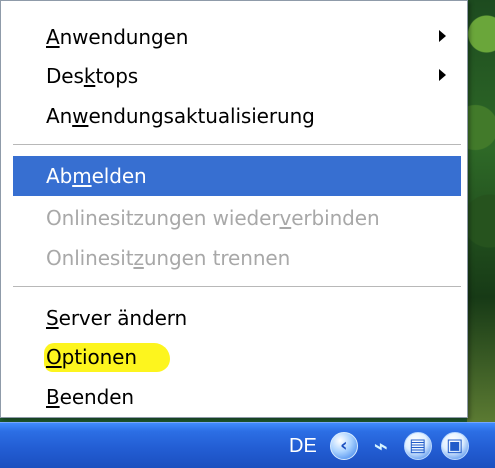  What do you see at coordinates (117, 36) in the screenshot?
I see `menu-item-label: Anwendungen` at bounding box center [117, 36].